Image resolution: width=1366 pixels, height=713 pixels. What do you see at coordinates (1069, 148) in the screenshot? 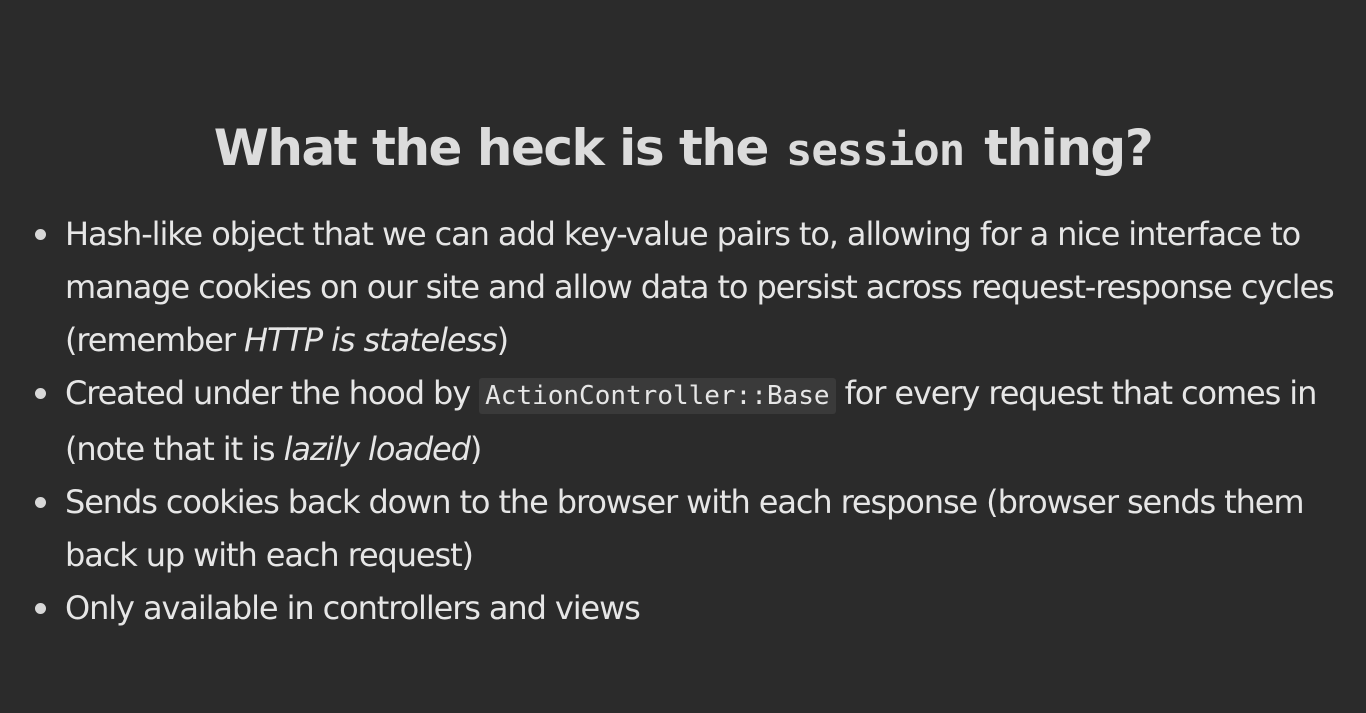
I see `title-suffix: thing?` at bounding box center [1069, 148].